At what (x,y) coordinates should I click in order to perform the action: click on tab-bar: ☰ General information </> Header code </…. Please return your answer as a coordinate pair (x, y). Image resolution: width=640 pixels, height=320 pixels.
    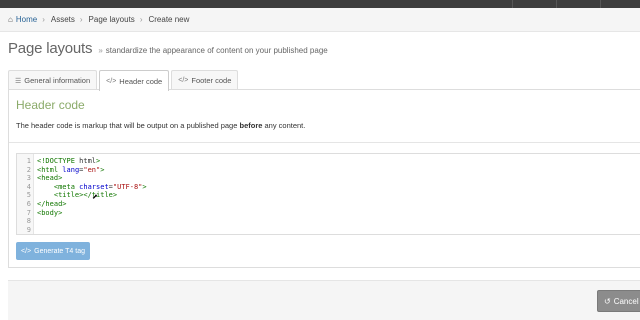
    Looking at the image, I should click on (124, 80).